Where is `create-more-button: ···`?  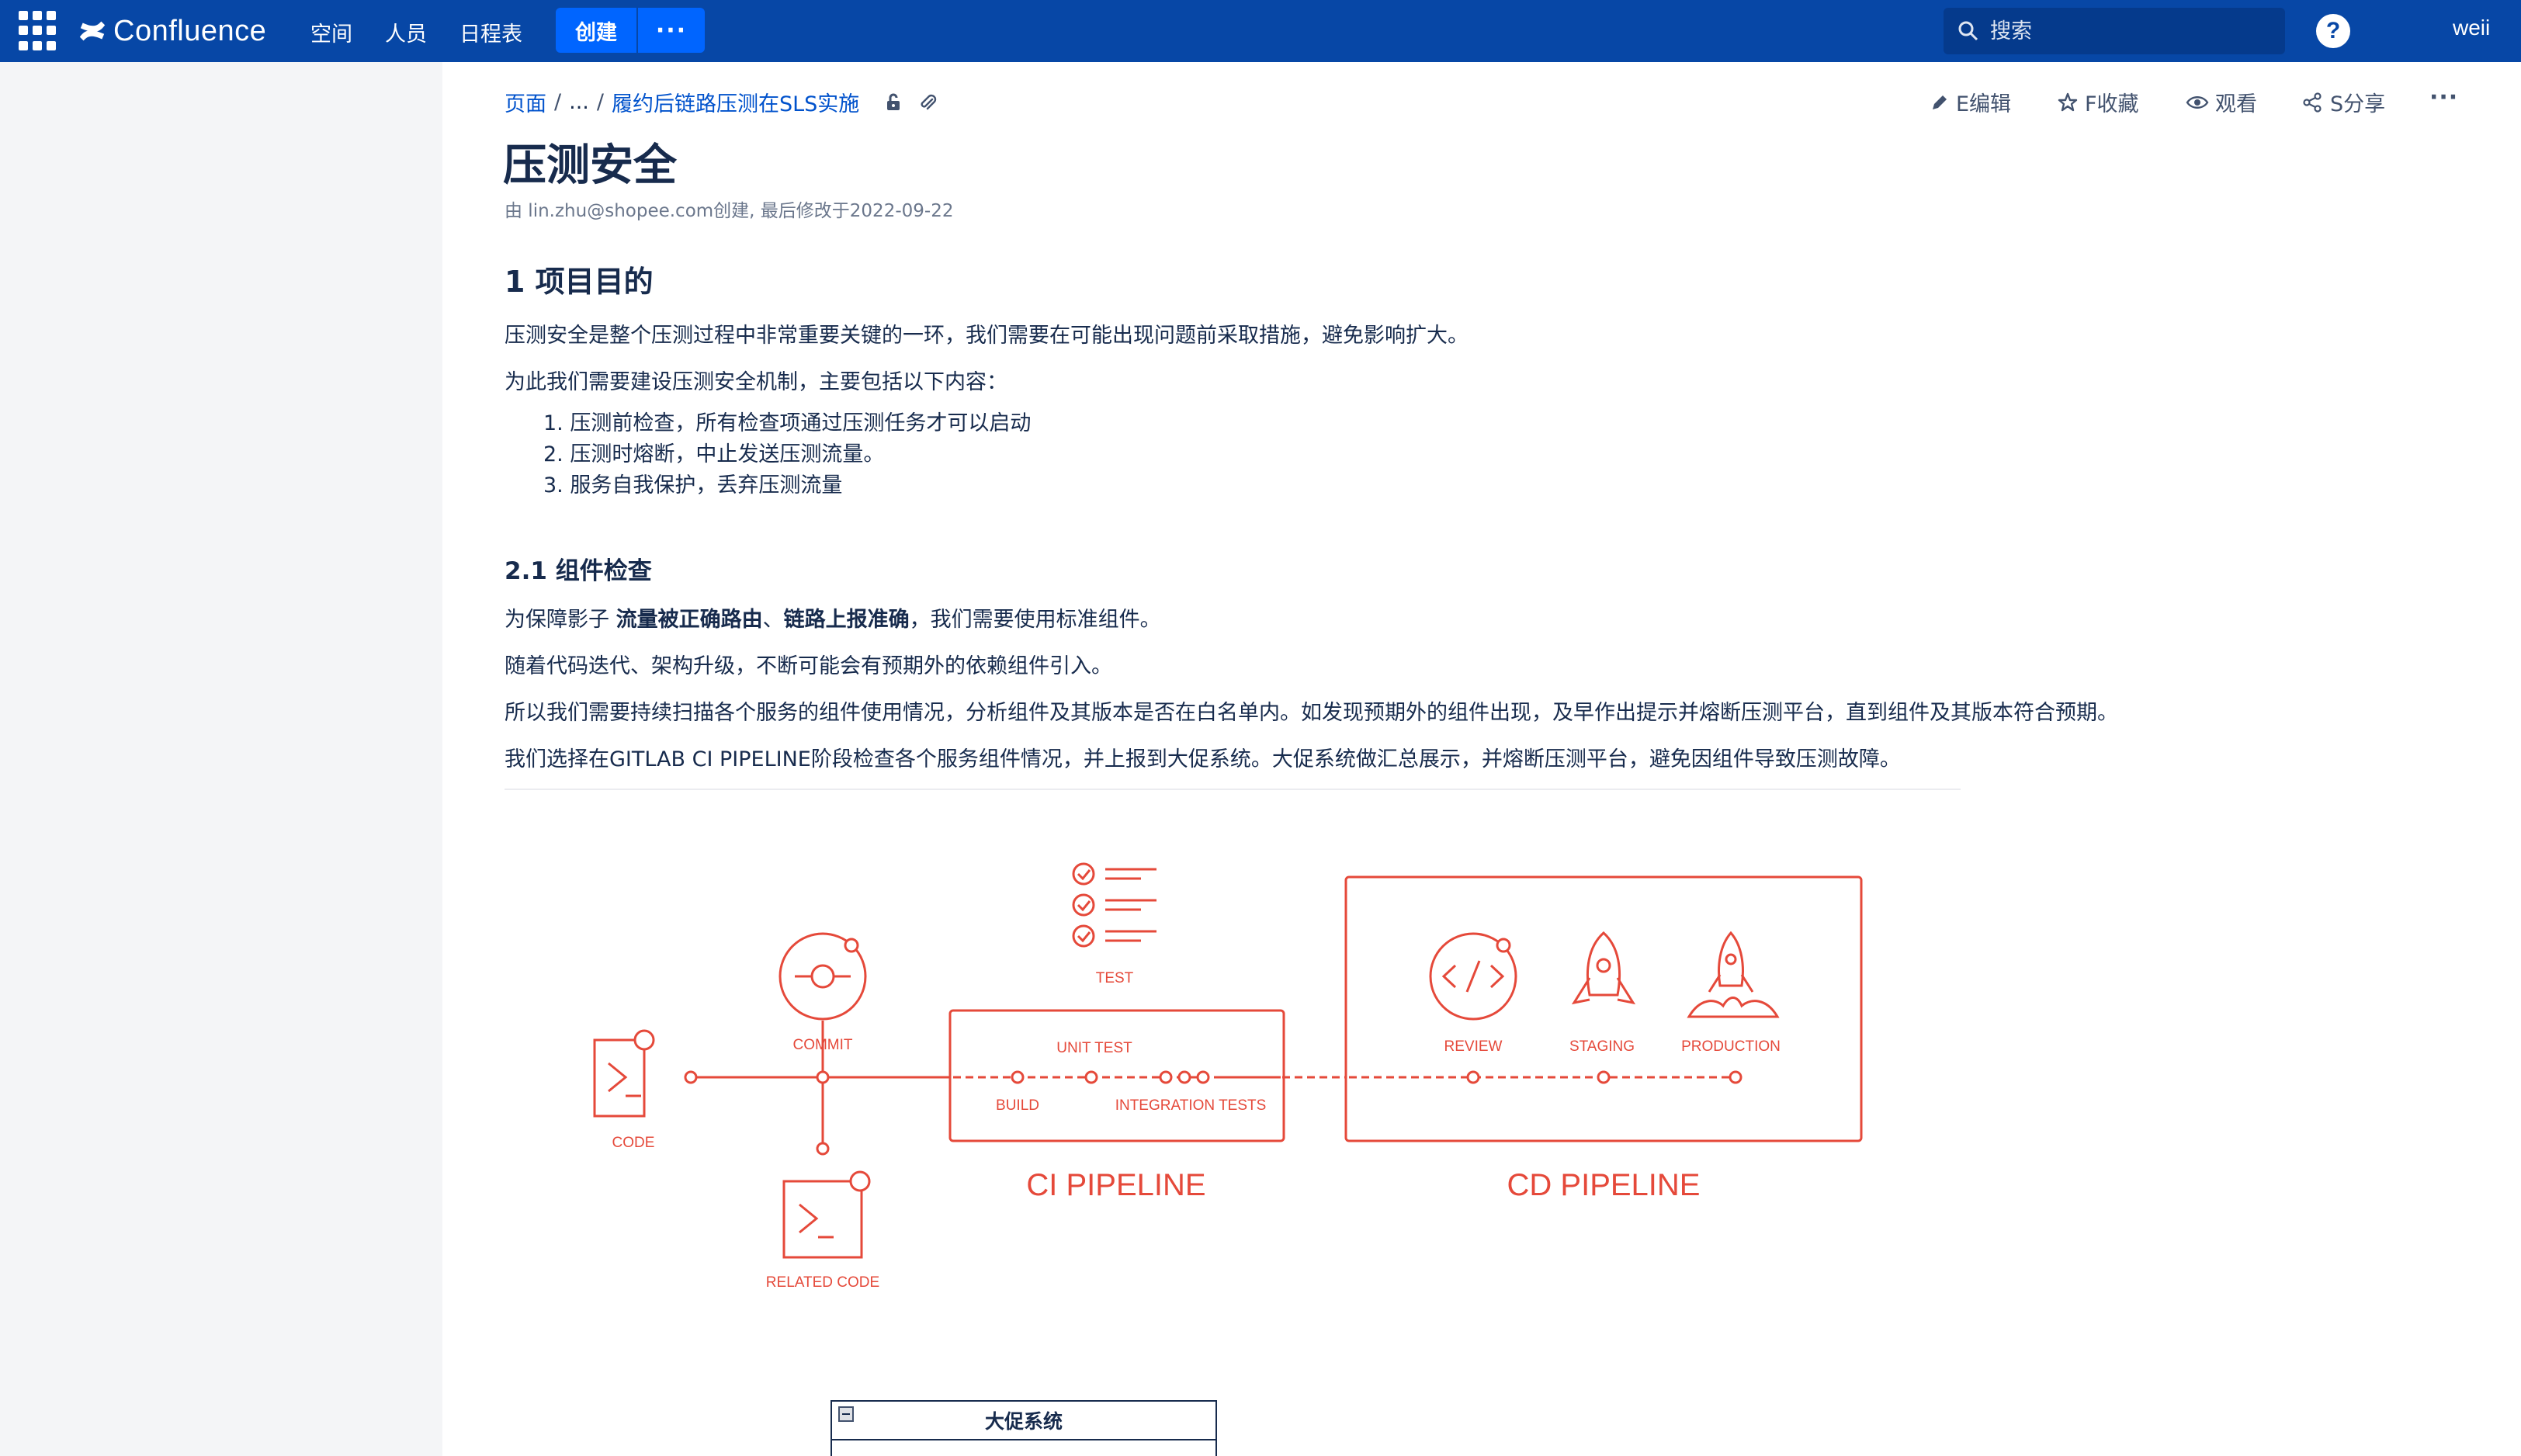
create-more-button: ··· is located at coordinates (671, 31).